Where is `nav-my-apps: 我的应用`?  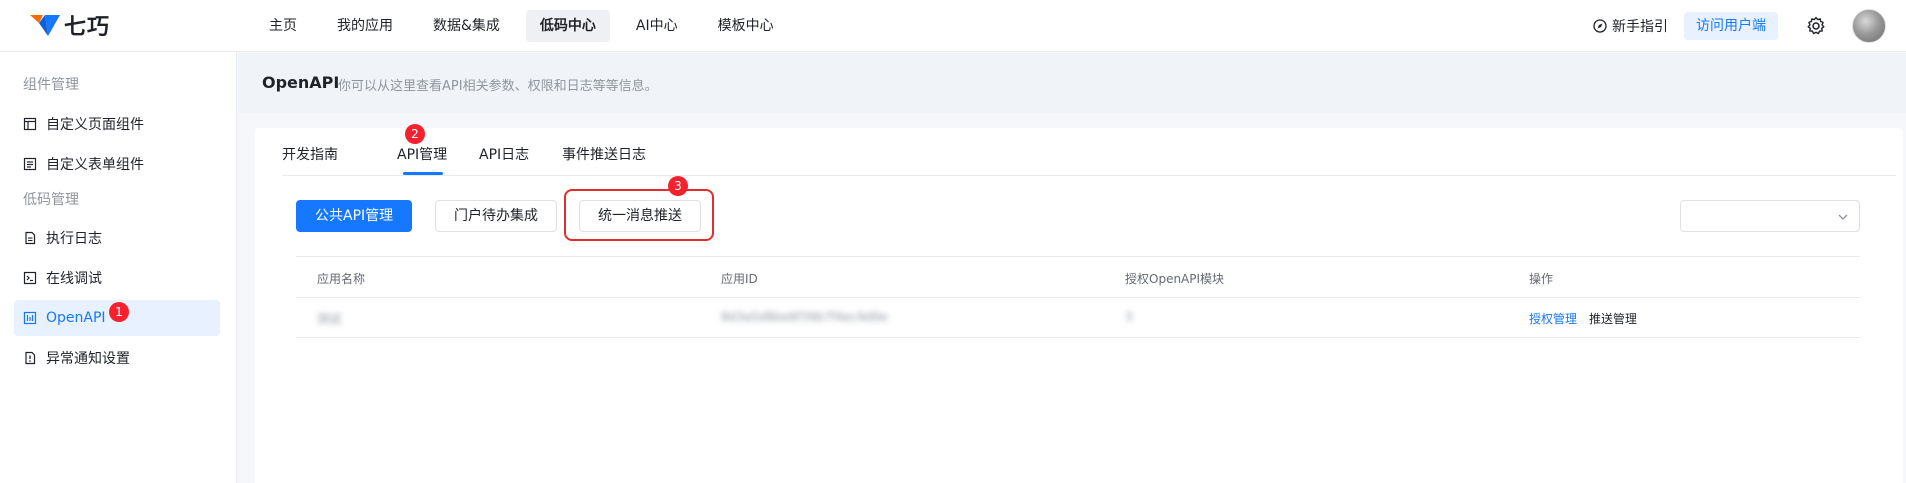
nav-my-apps: 我的应用 is located at coordinates (365, 26).